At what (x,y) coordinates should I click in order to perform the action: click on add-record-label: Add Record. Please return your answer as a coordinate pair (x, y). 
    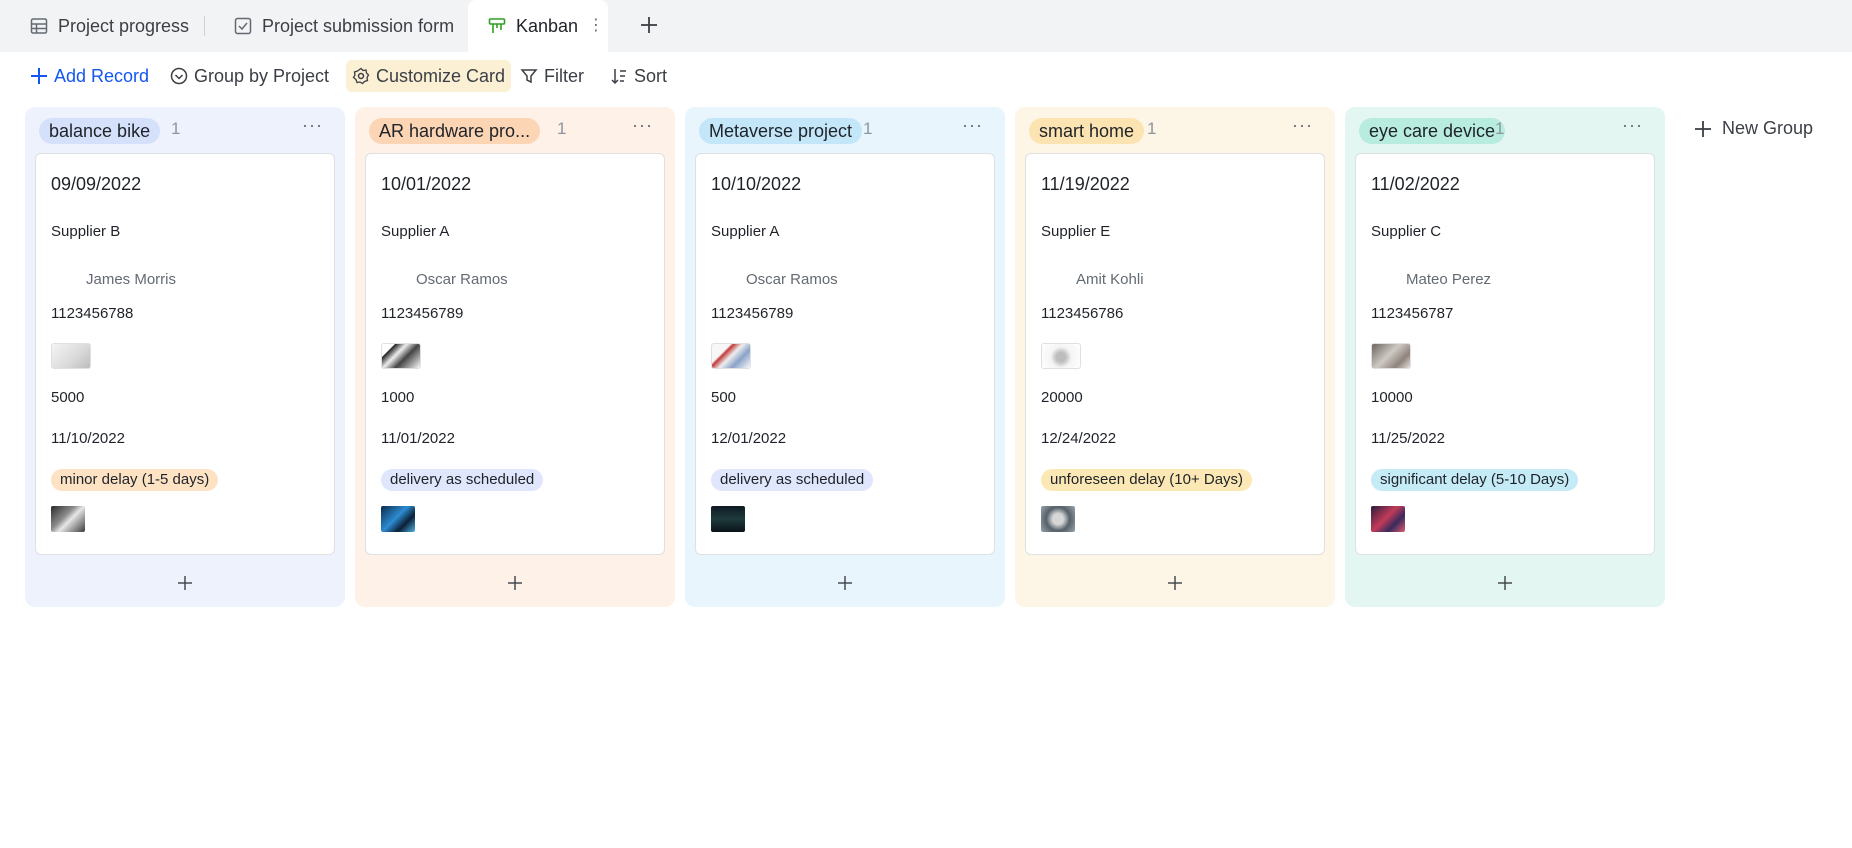
    Looking at the image, I should click on (102, 75).